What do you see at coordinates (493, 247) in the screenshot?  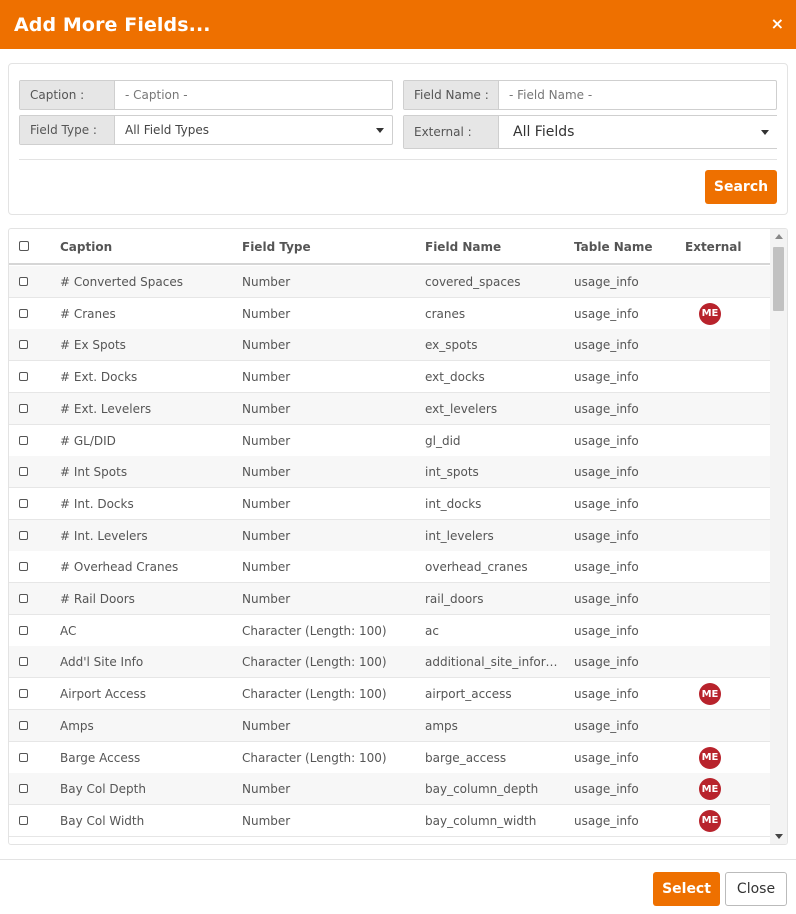 I see `column-header-field-name: Field Name` at bounding box center [493, 247].